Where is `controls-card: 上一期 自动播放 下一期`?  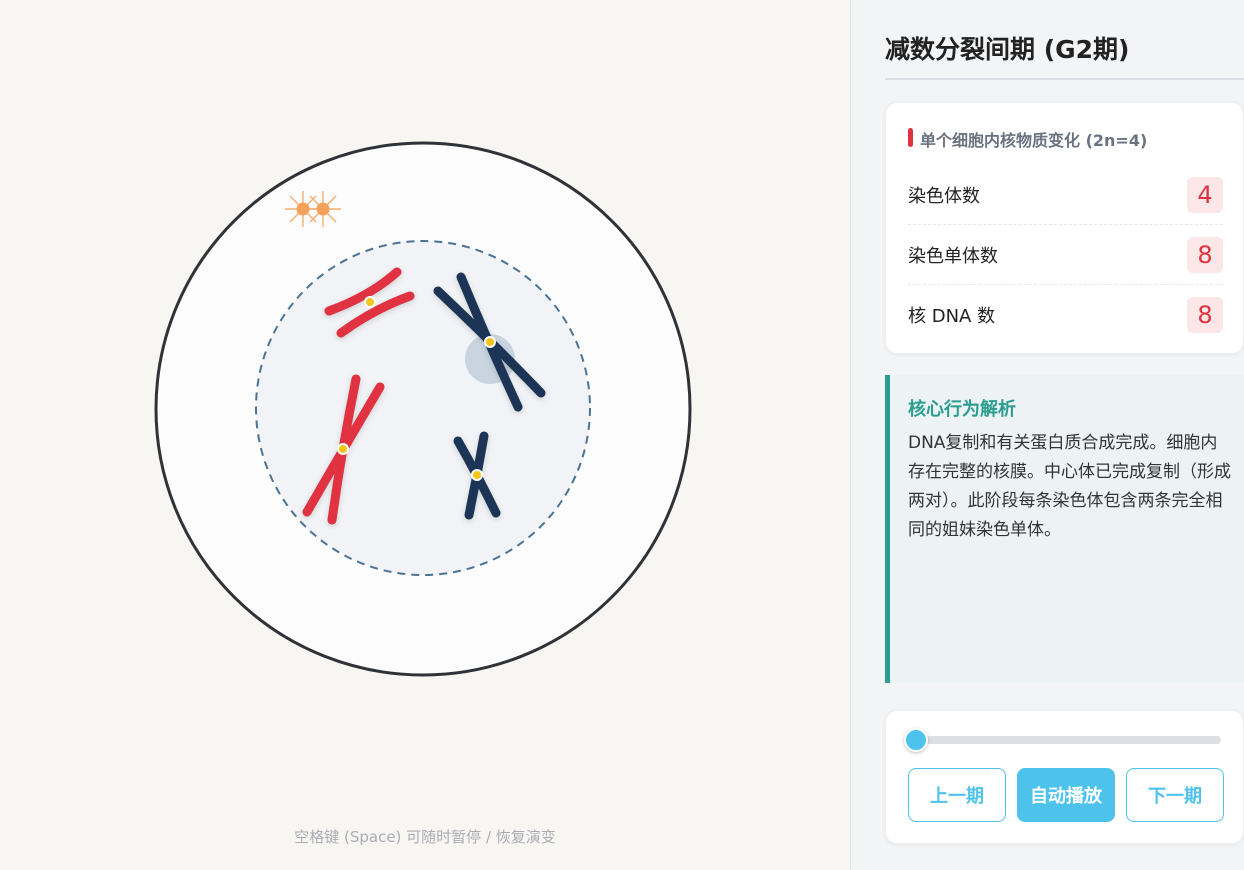
controls-card: 上一期 自动播放 下一期 is located at coordinates (1064, 777).